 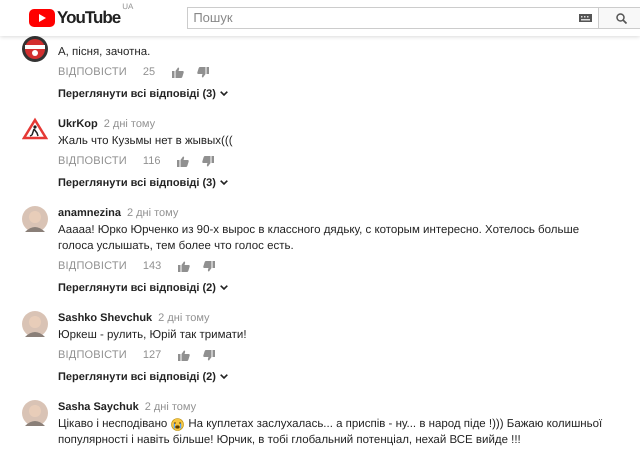 I want to click on logo-icon, so click(x=42, y=18).